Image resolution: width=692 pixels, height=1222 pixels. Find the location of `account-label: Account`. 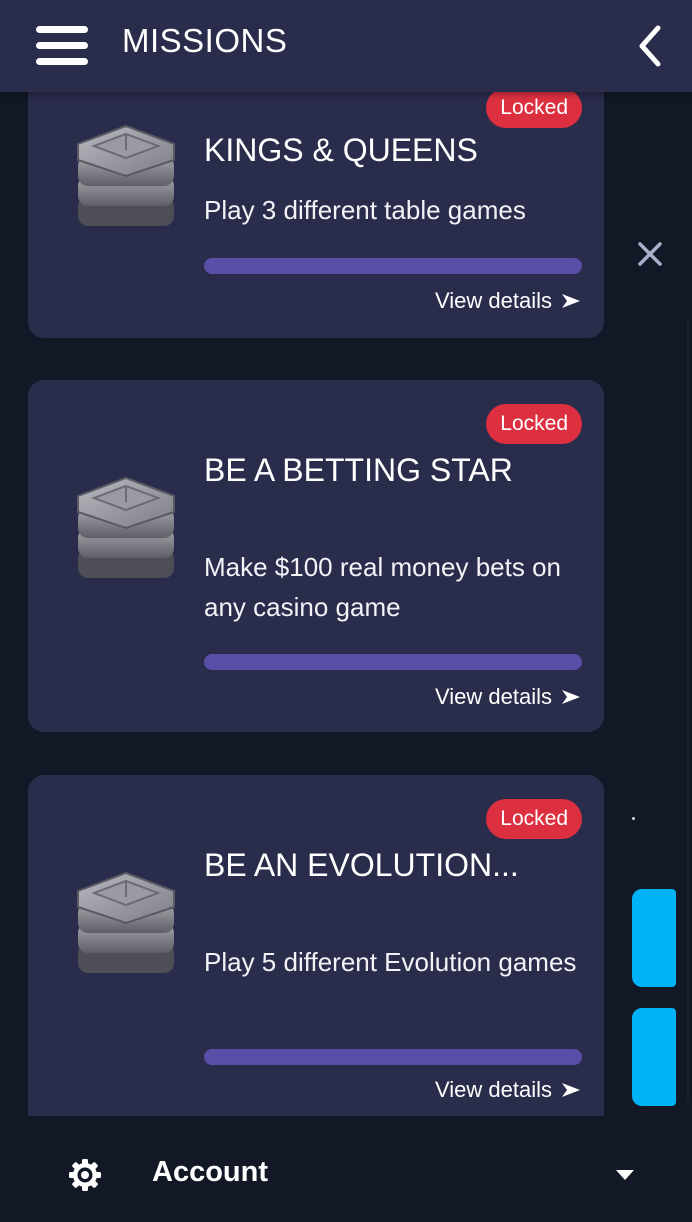

account-label: Account is located at coordinates (210, 1172).